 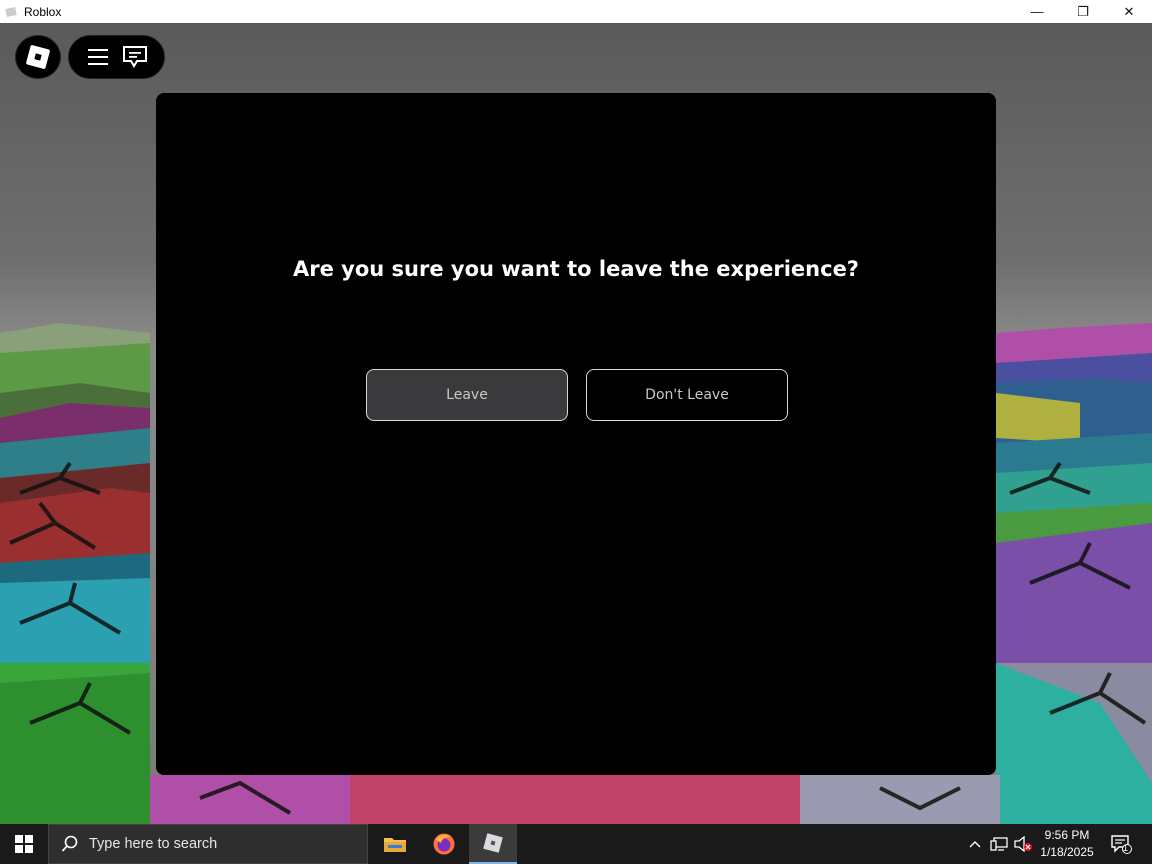 I want to click on volume-muted-icon, so click(x=1023, y=844).